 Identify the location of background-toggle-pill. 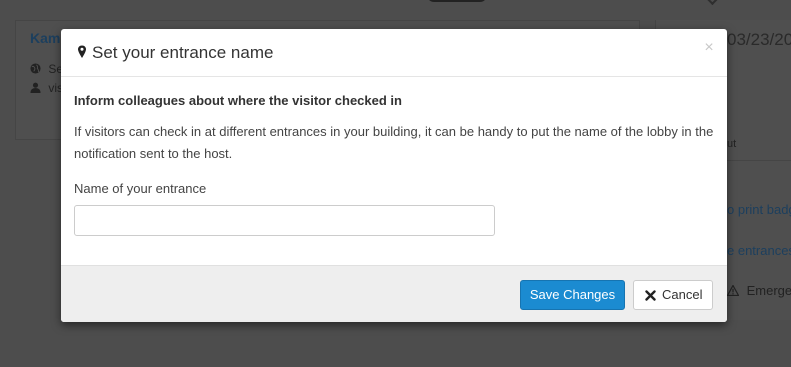
(457, 1).